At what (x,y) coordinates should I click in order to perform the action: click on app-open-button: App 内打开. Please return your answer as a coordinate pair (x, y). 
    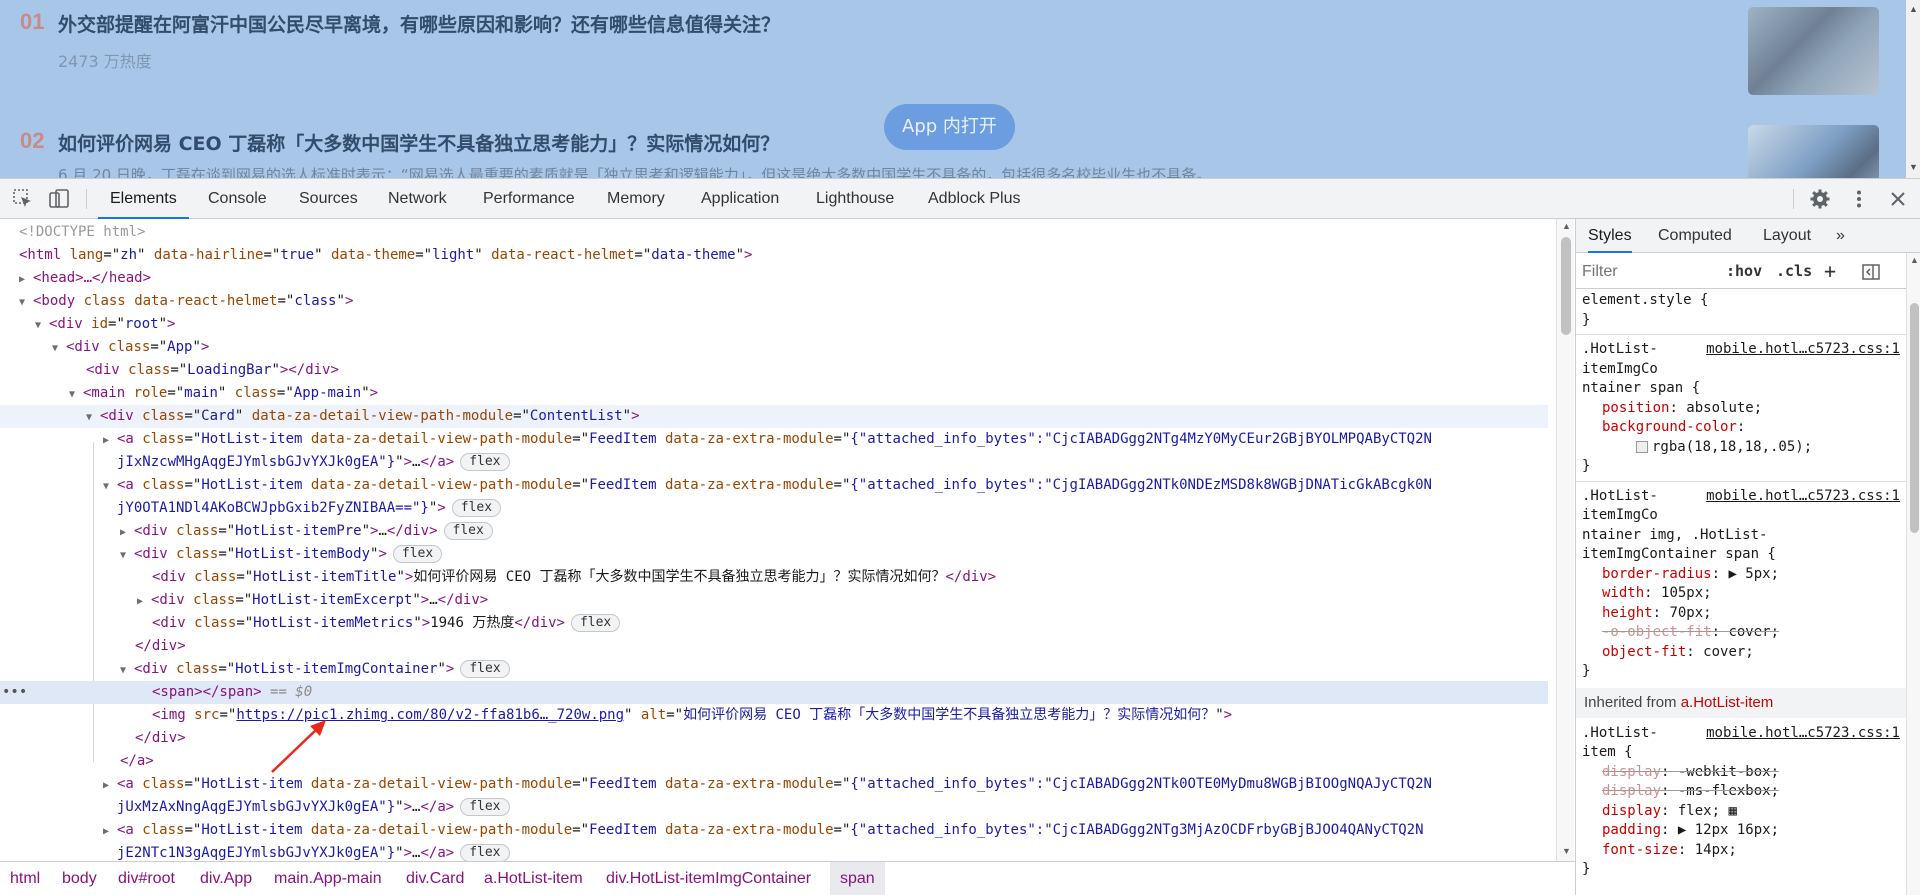
    Looking at the image, I should click on (949, 127).